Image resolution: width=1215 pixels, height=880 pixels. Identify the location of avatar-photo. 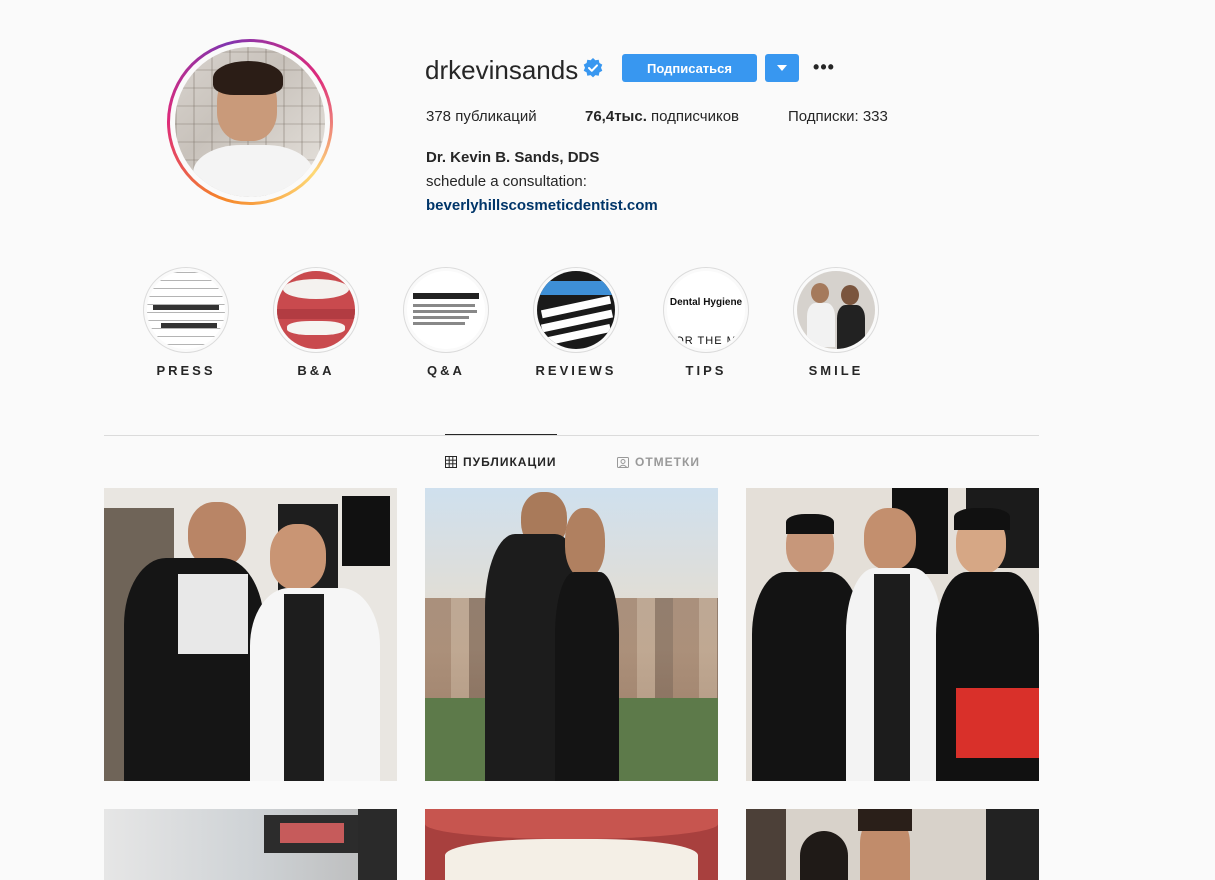
(250, 122).